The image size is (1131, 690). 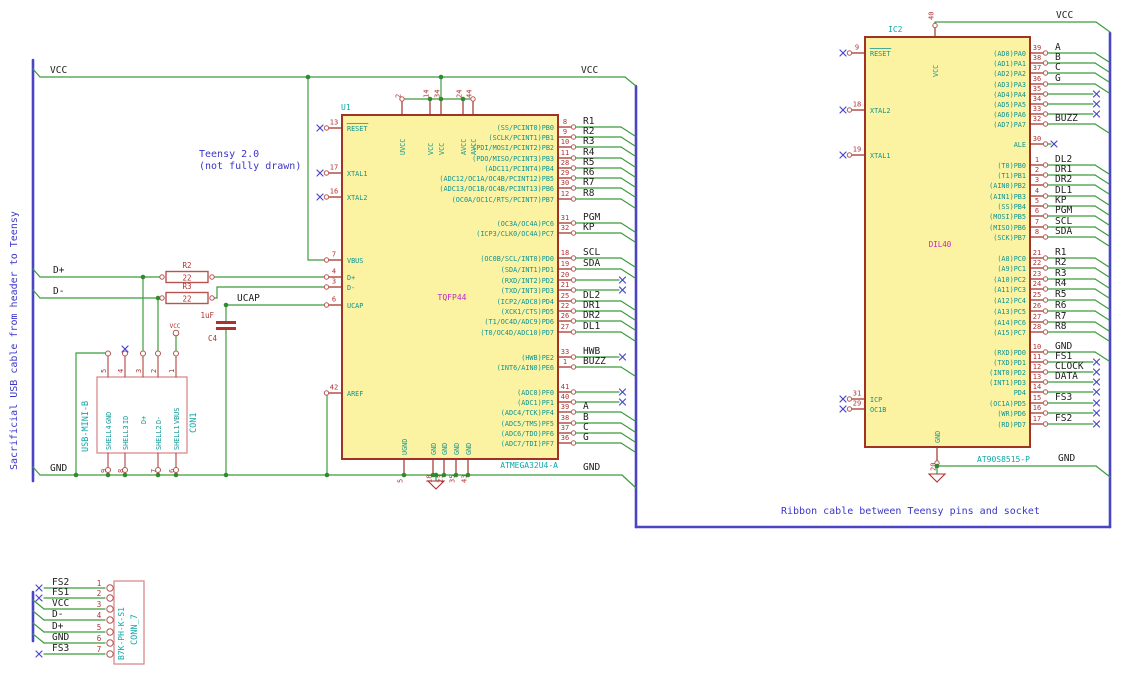 What do you see at coordinates (176, 333) in the screenshot?
I see `vcc-symbol-icon` at bounding box center [176, 333].